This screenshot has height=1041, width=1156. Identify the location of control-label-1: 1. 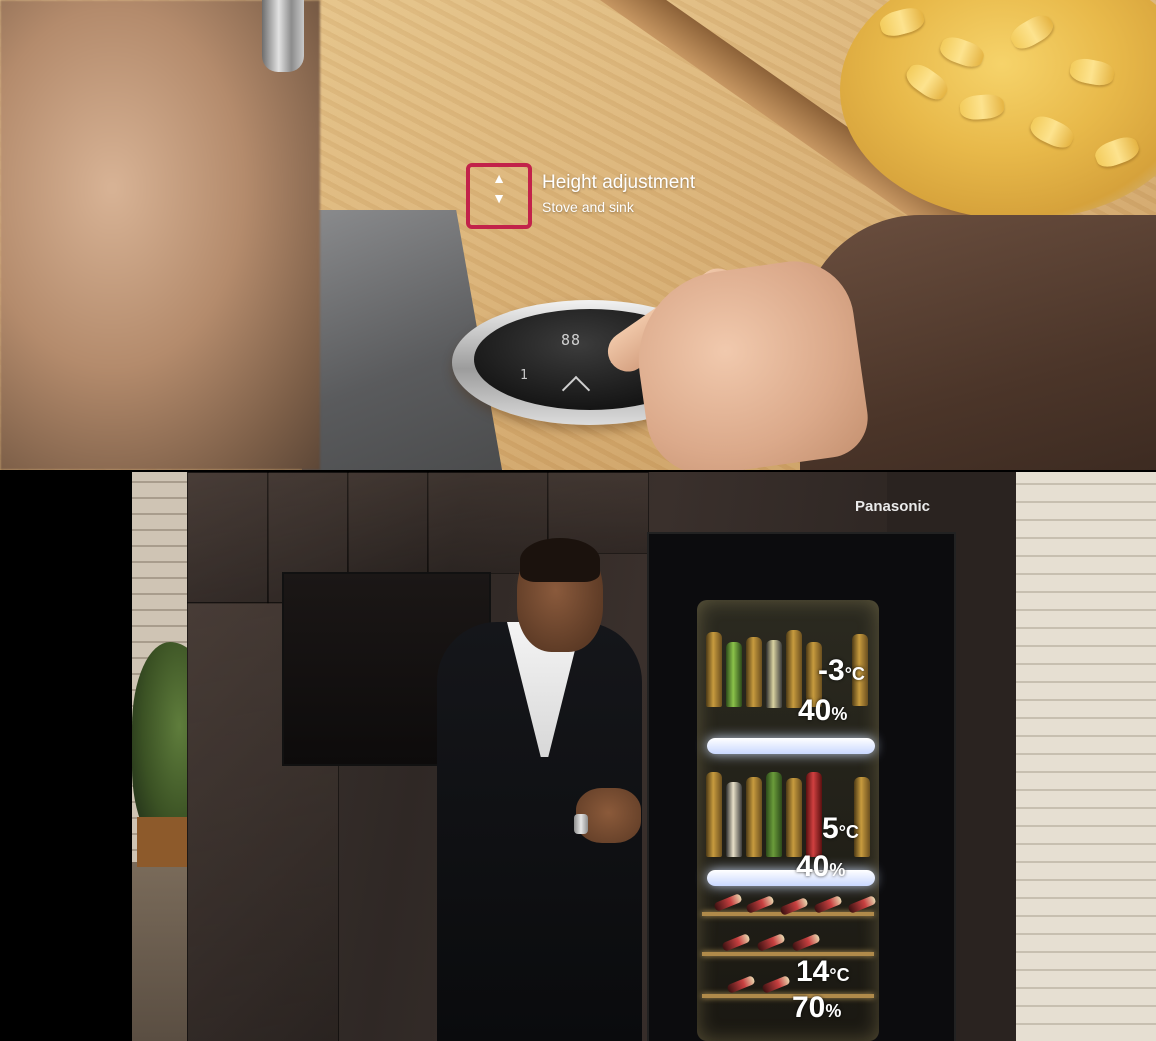
(524, 375).